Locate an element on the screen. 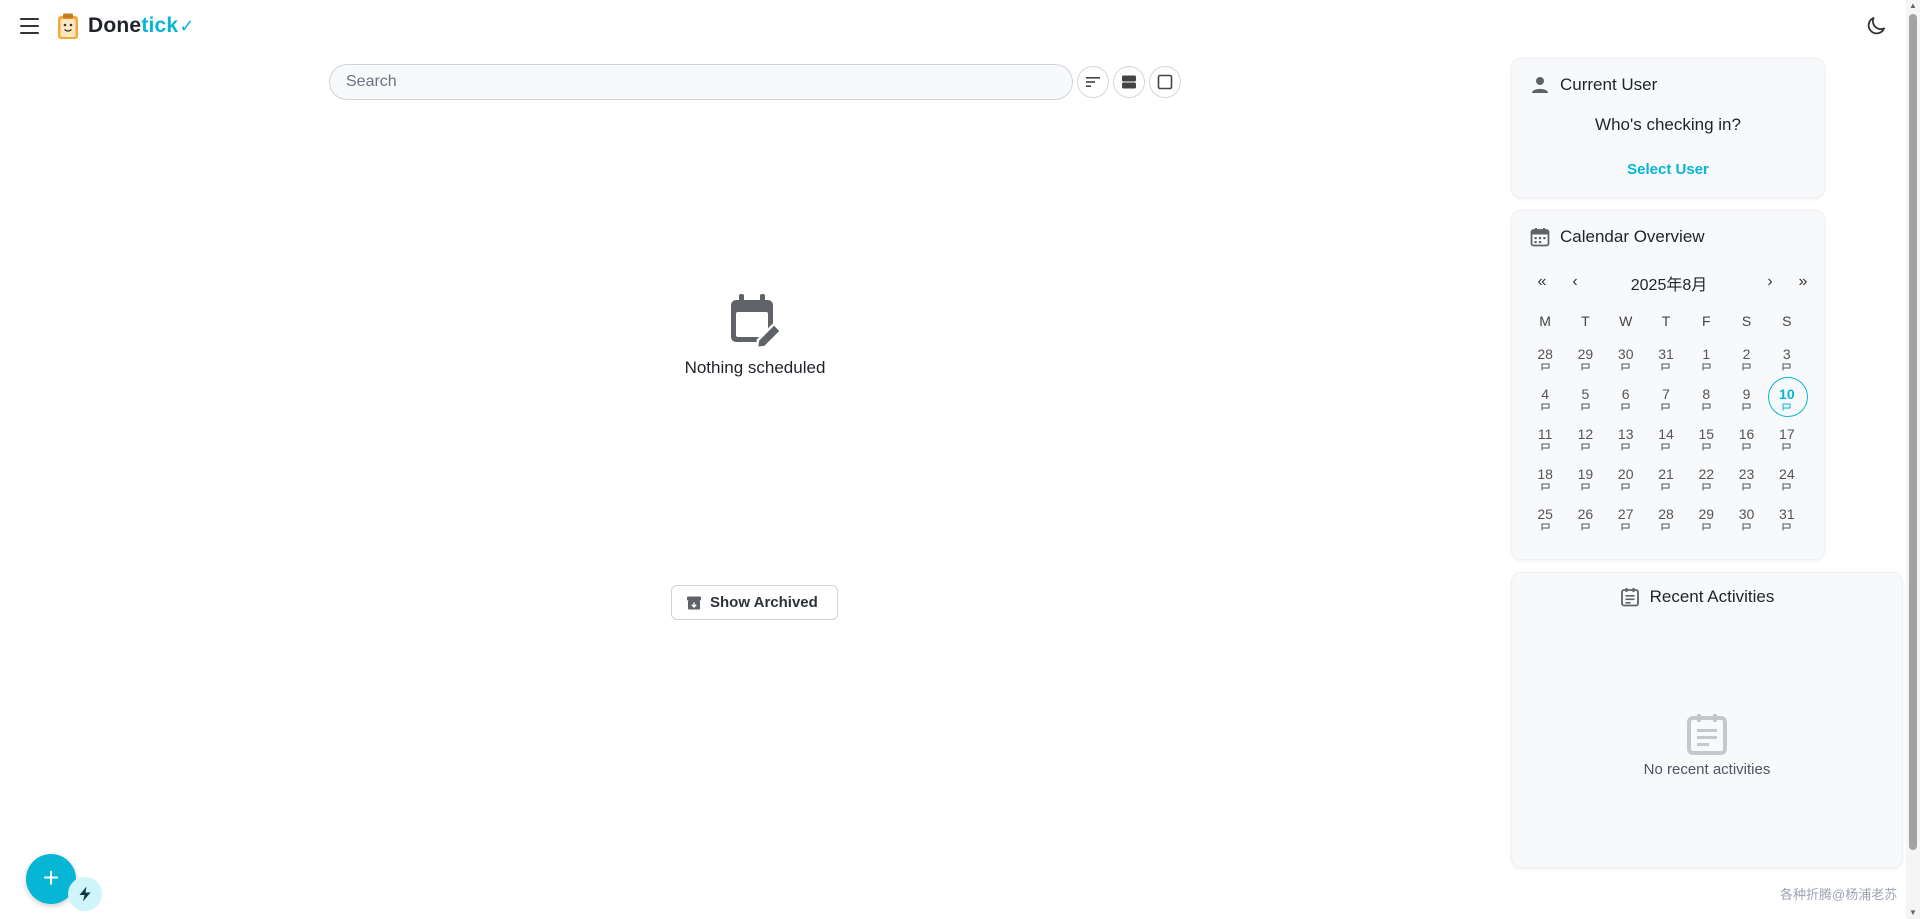 This screenshot has width=1920, height=919. next-year-button: » is located at coordinates (1803, 282).